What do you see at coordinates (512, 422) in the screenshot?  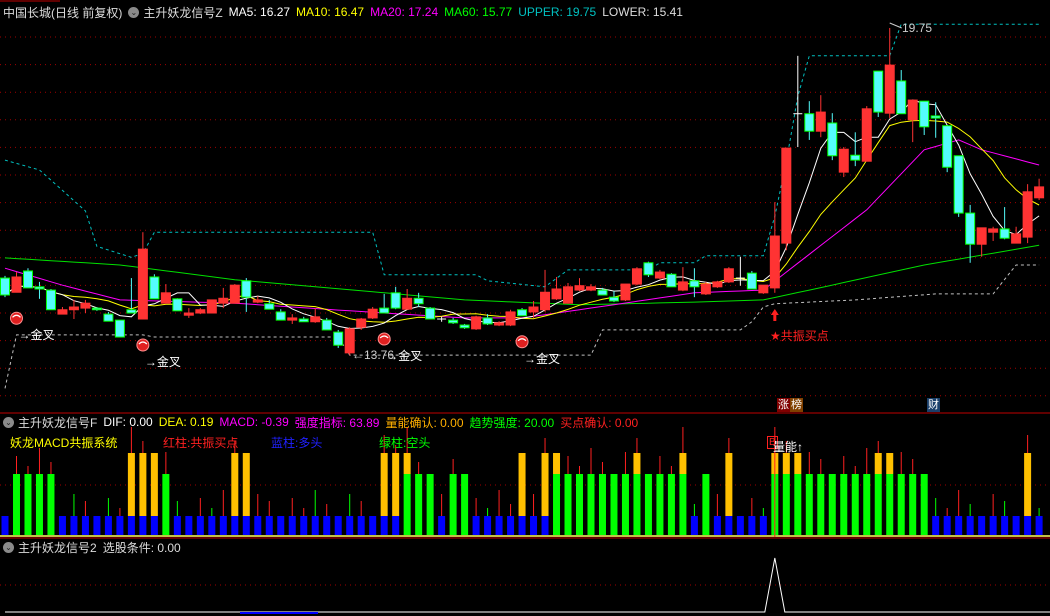 I see `trend-strength-value: 趋势强度: 20.00` at bounding box center [512, 422].